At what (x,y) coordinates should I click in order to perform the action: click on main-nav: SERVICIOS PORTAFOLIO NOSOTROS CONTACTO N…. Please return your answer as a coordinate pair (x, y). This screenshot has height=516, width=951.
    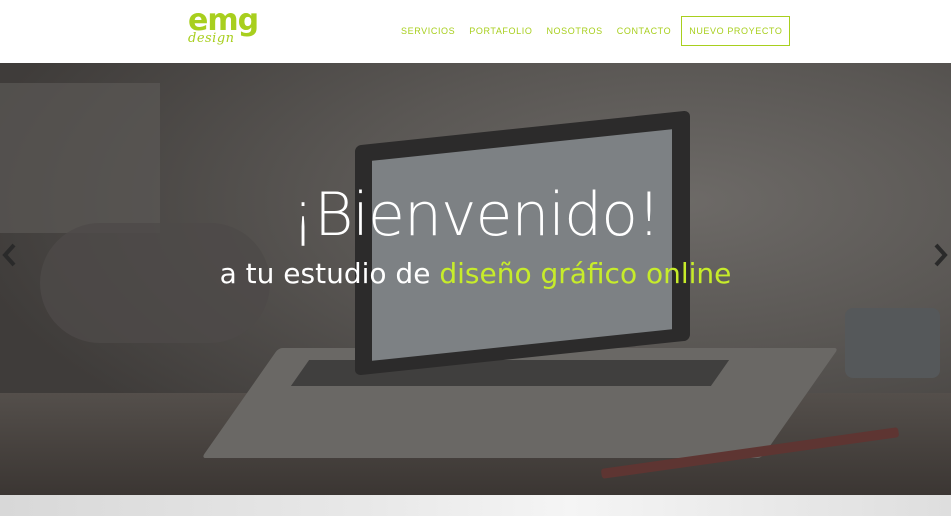
    Looking at the image, I should click on (592, 31).